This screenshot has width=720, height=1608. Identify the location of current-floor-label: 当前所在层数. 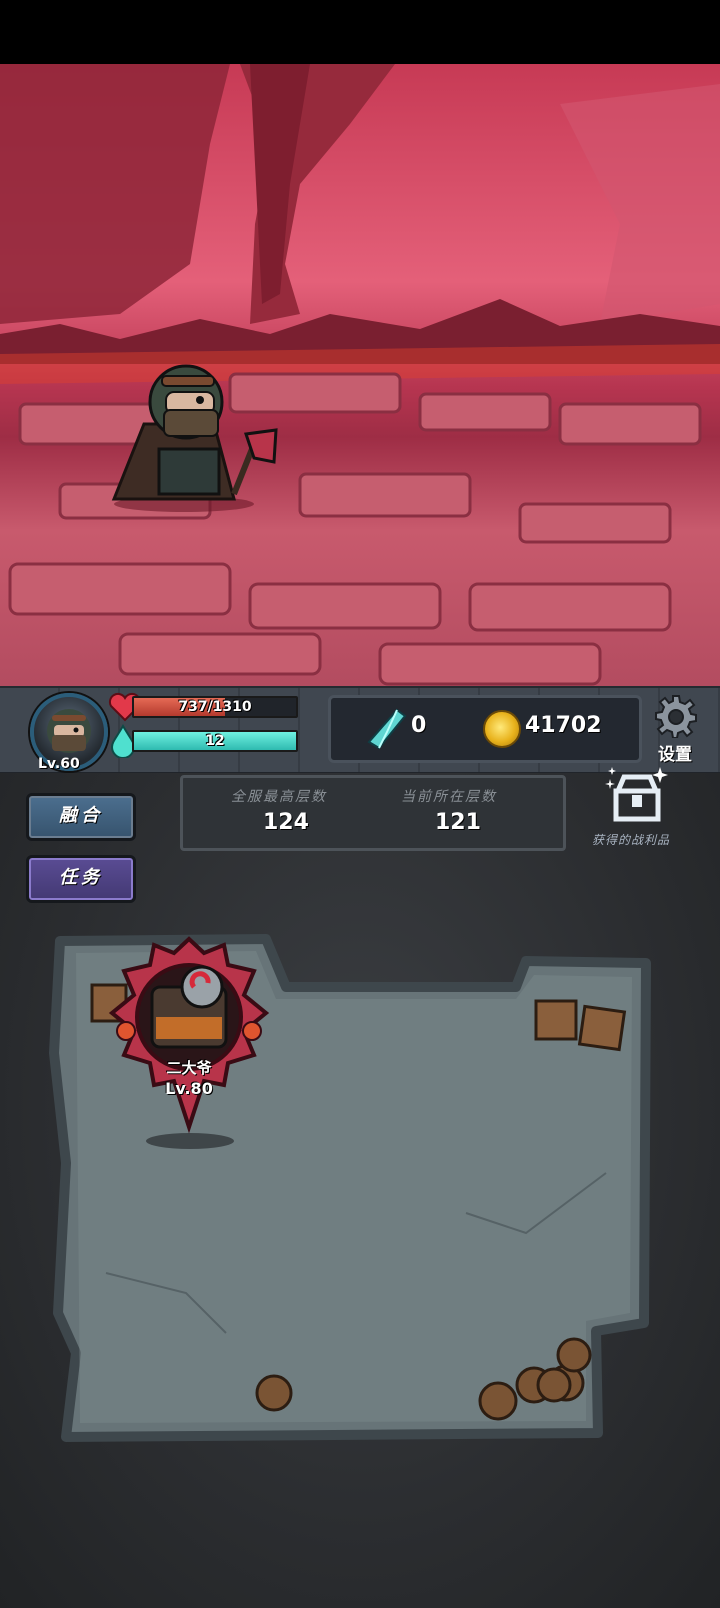
(449, 797).